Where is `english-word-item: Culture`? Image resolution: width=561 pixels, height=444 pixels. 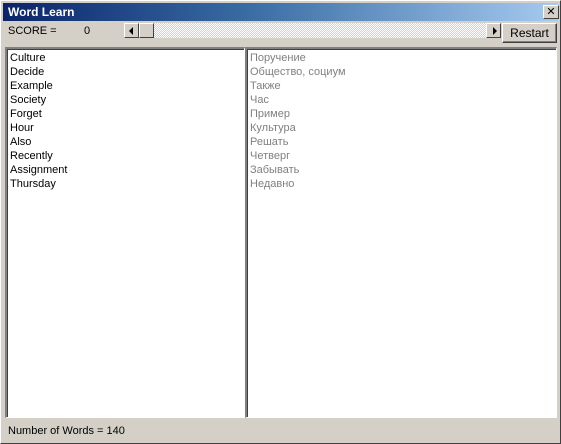 english-word-item: Culture is located at coordinates (127, 58).